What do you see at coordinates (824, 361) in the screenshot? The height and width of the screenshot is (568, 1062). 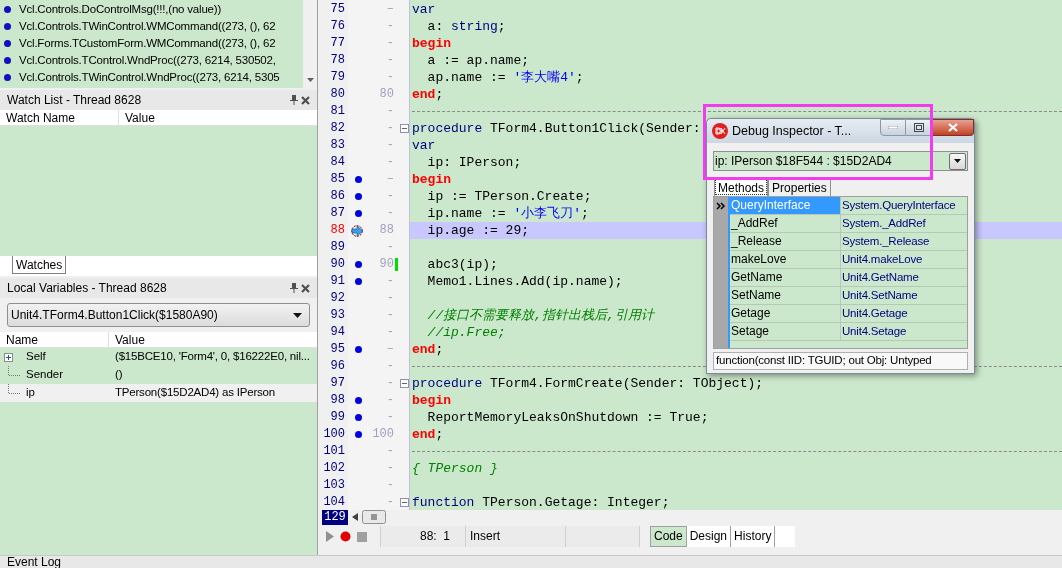 I see `signature-text: function(const IID: TGUID; out Obj: Untyped` at bounding box center [824, 361].